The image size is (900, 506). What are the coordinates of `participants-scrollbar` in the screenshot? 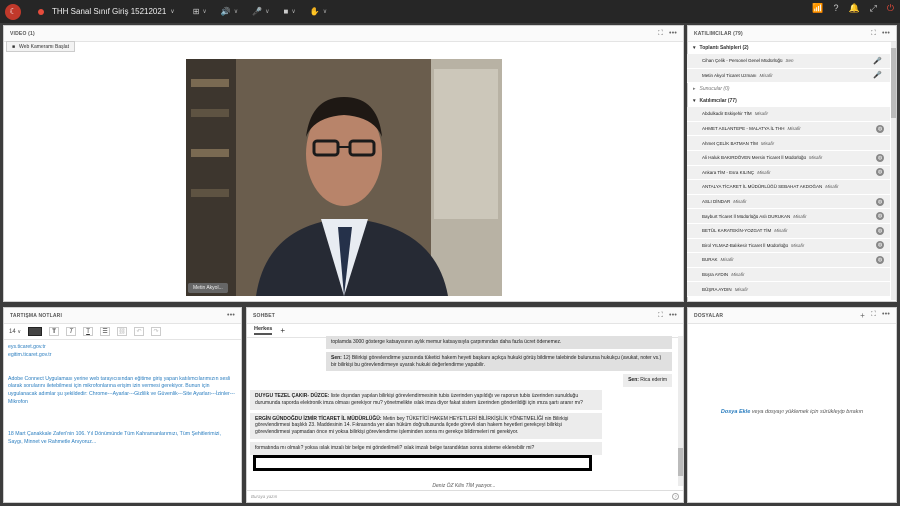 It's located at (893, 171).